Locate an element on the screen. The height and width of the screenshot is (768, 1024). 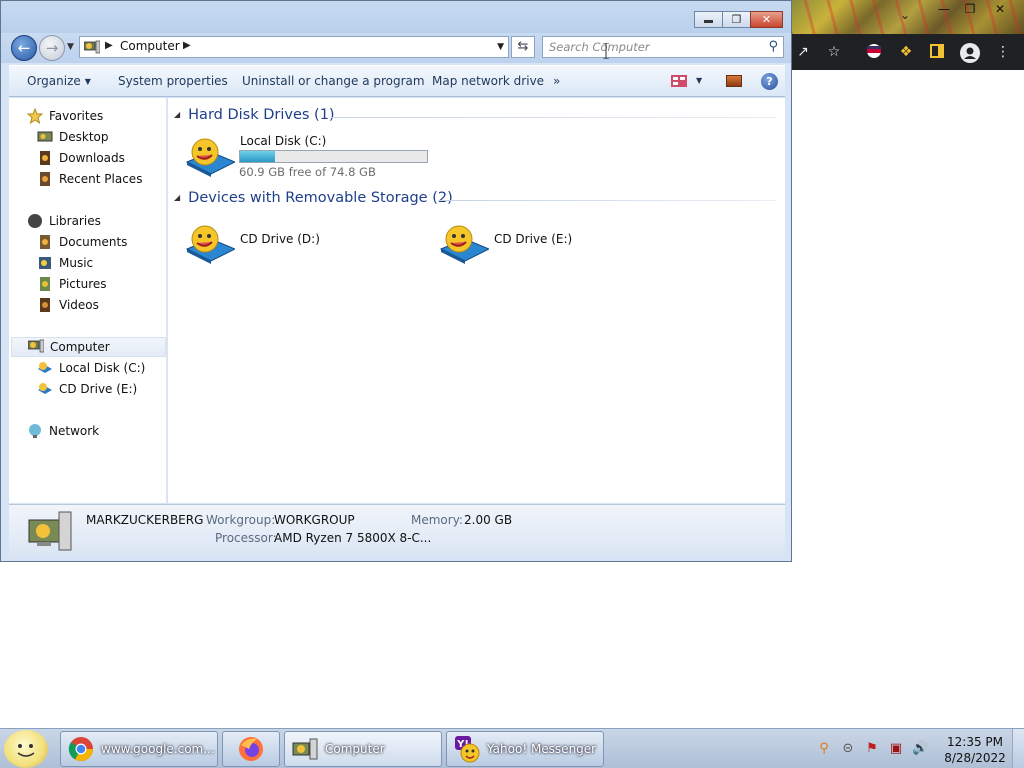
browser-menu-icon: ⋮ is located at coordinates (1003, 52).